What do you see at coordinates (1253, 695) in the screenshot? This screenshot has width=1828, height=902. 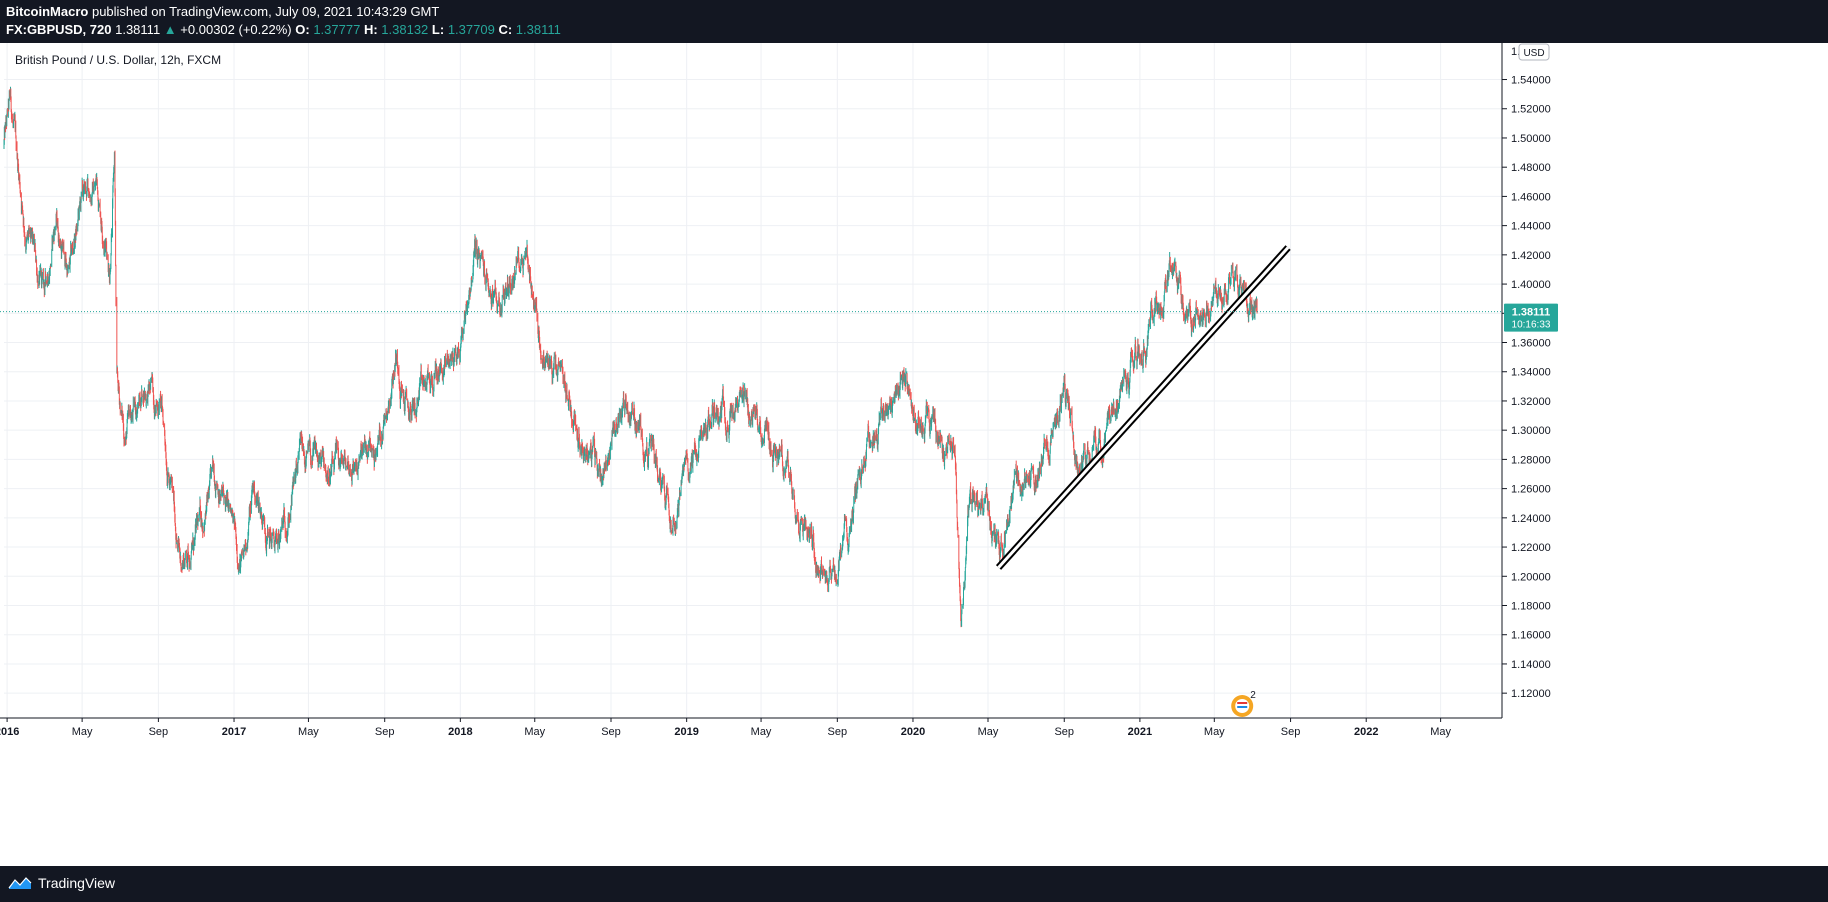 I see `event-badge-count: 2` at bounding box center [1253, 695].